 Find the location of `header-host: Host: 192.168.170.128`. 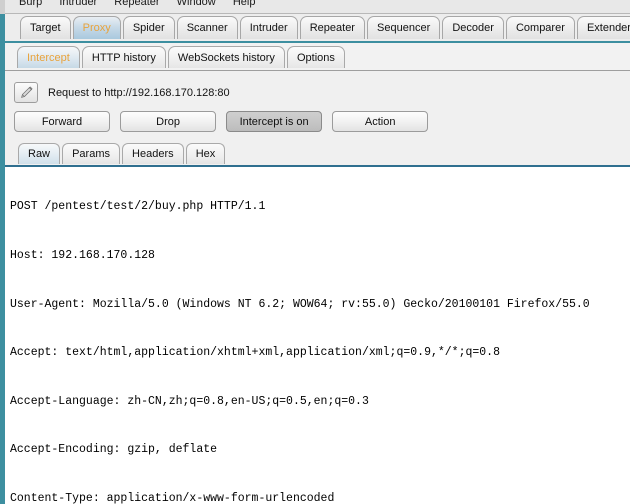

header-host: Host: 192.168.170.128 is located at coordinates (82, 255).